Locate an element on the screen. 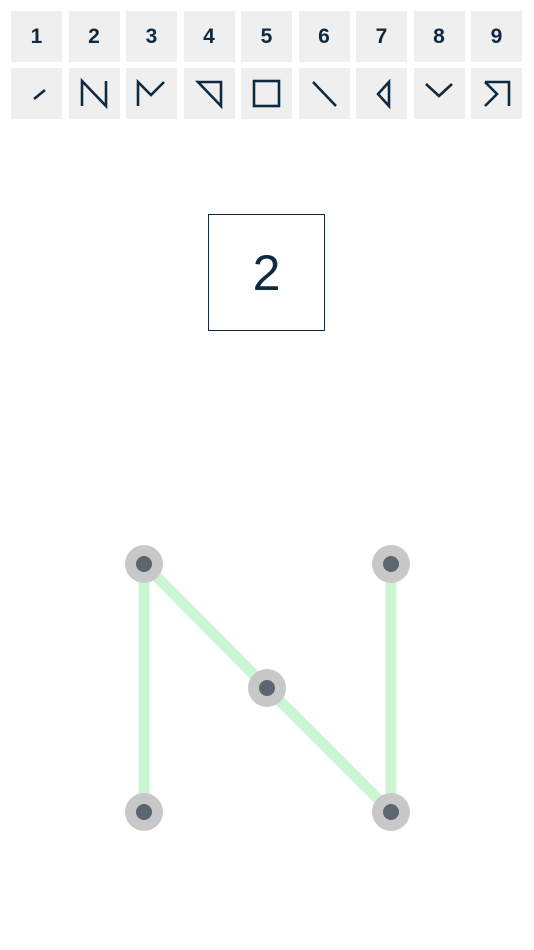 The image size is (534, 950). pad-dot-top-right is located at coordinates (391, 564).